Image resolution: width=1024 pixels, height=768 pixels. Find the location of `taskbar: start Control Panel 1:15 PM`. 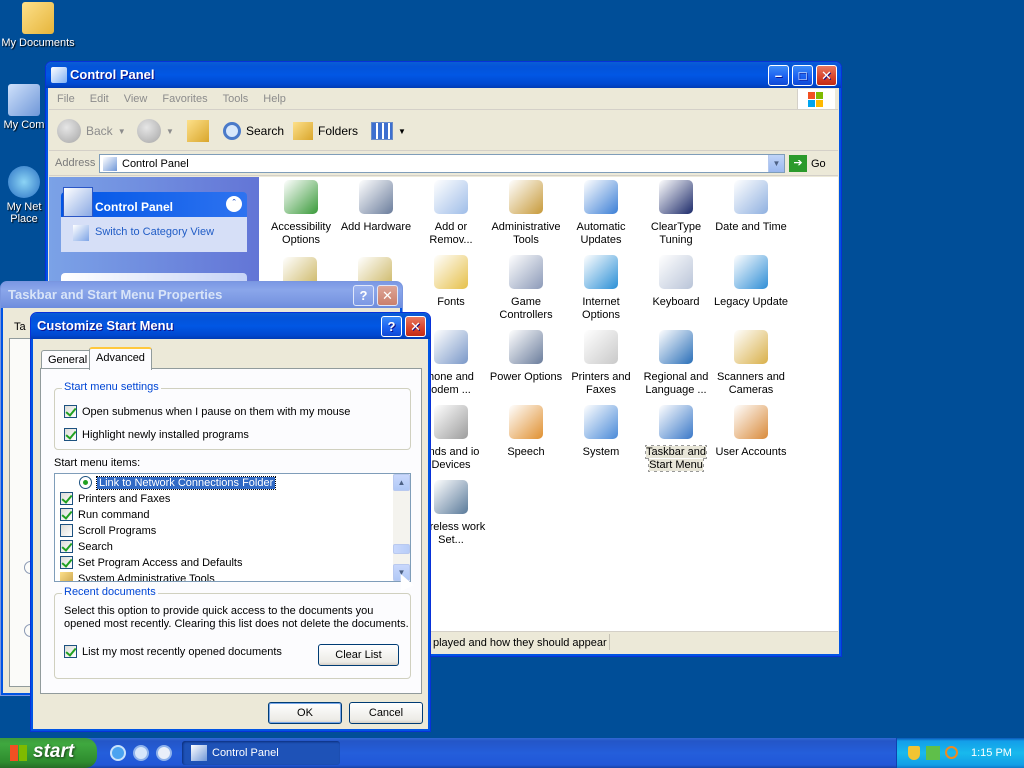

taskbar: start Control Panel 1:15 PM is located at coordinates (512, 753).